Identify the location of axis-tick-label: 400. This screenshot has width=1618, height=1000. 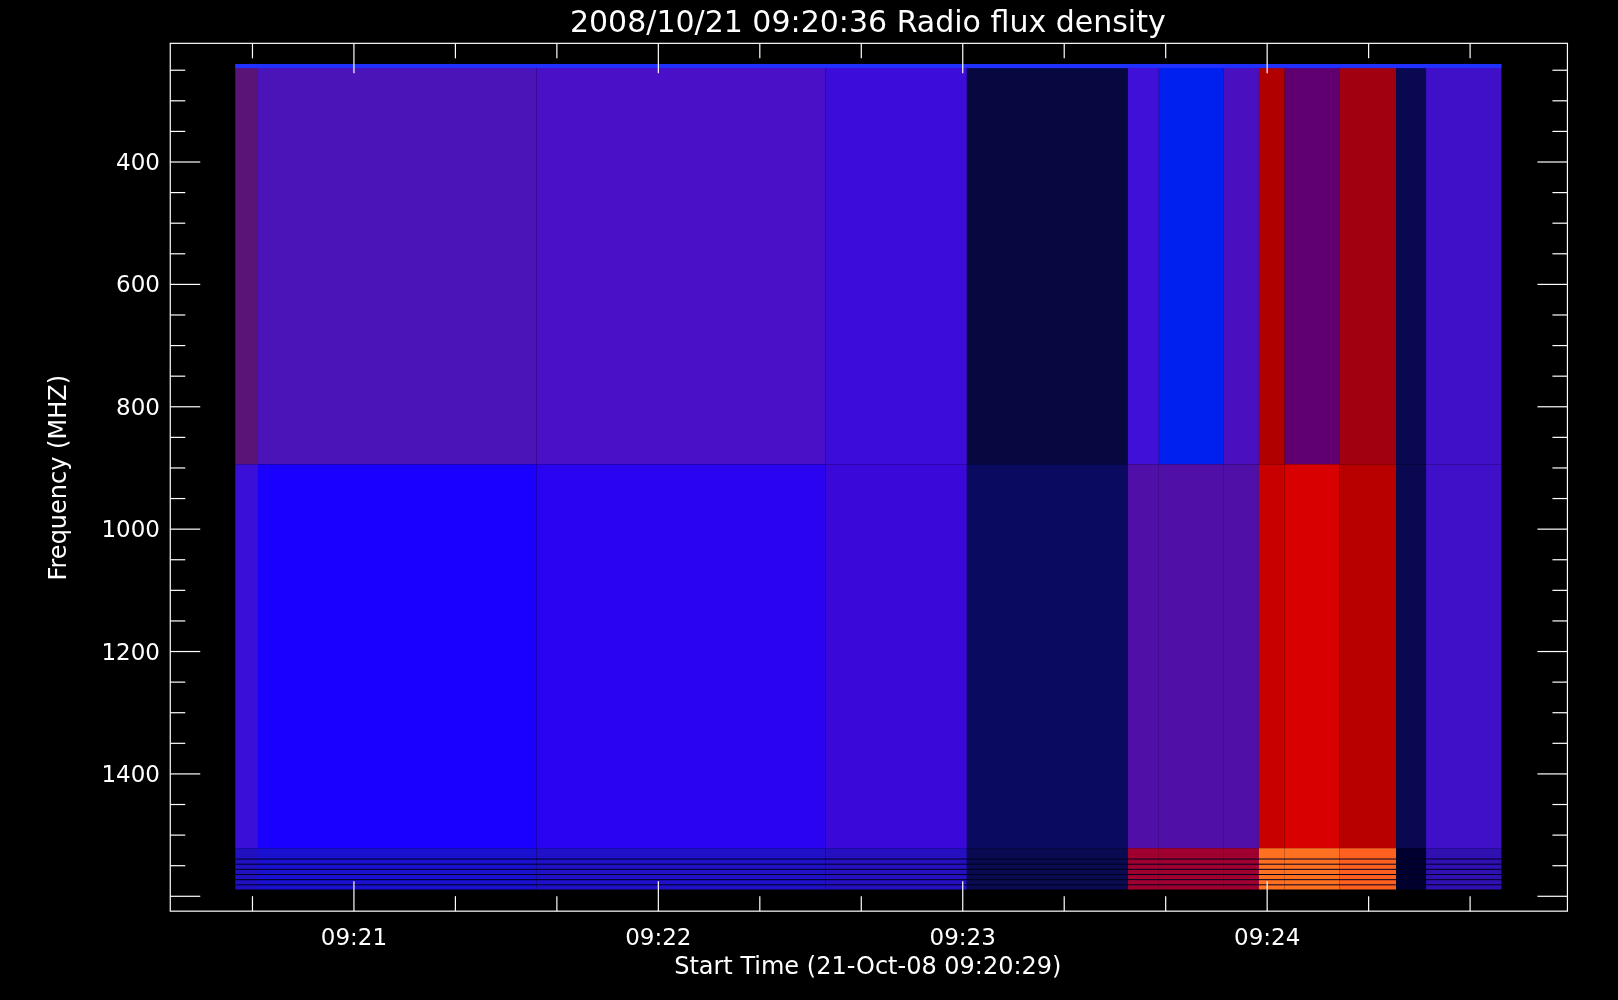
(138, 162).